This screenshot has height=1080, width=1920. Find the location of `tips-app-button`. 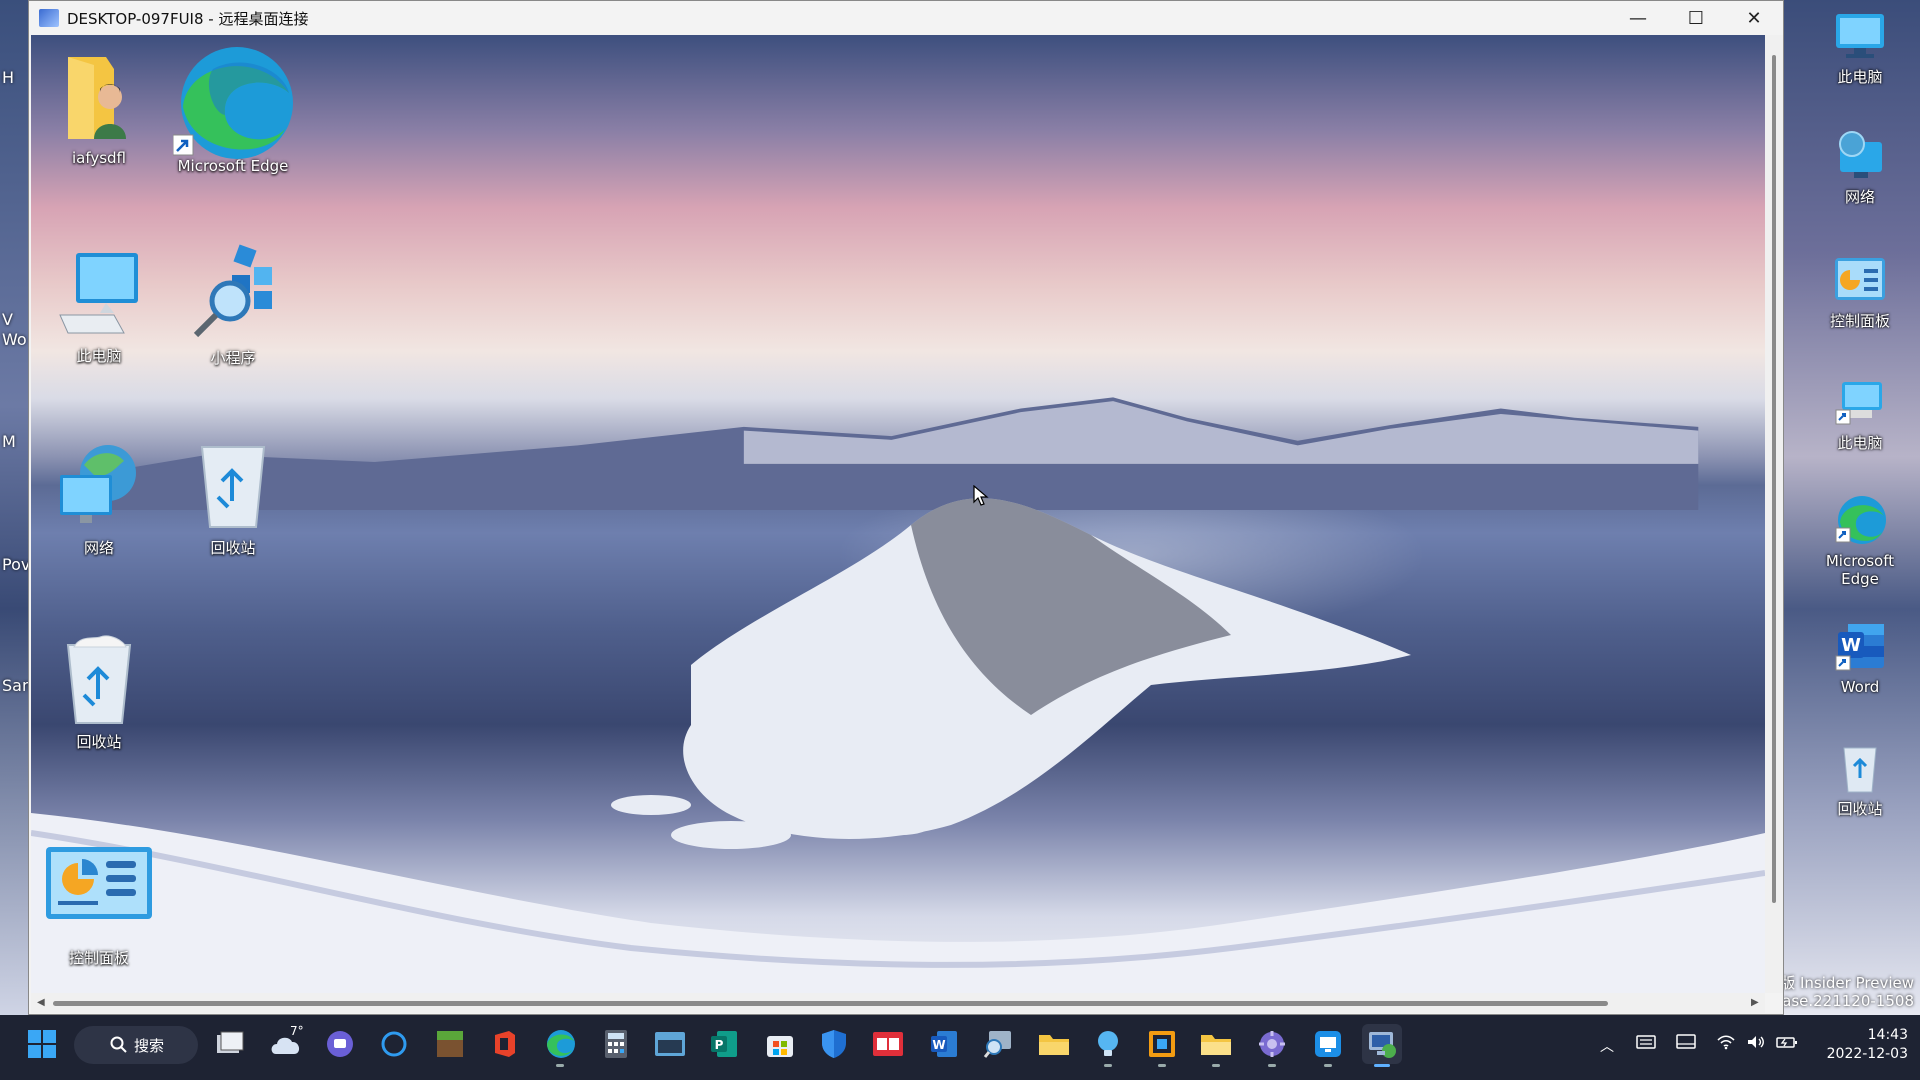

tips-app-button is located at coordinates (1108, 1044).